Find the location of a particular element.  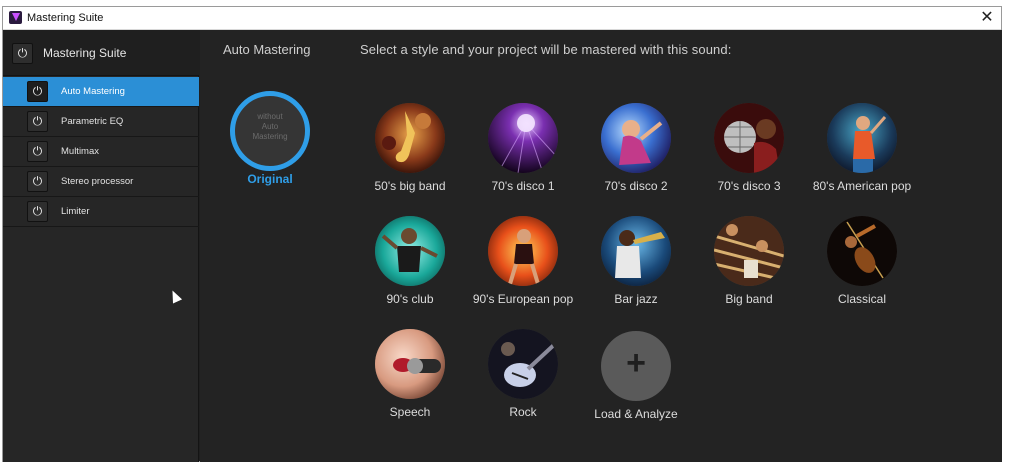

sidebar-item-stereo-processor: ⏻ Stereo processor is located at coordinates (101, 182).